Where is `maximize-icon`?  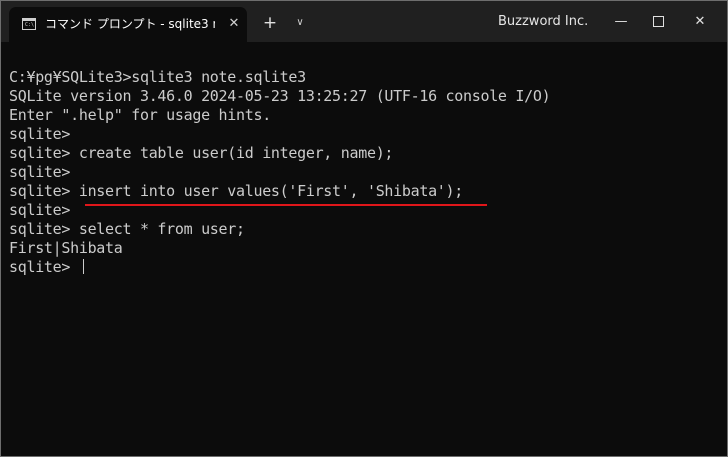
maximize-icon is located at coordinates (658, 21).